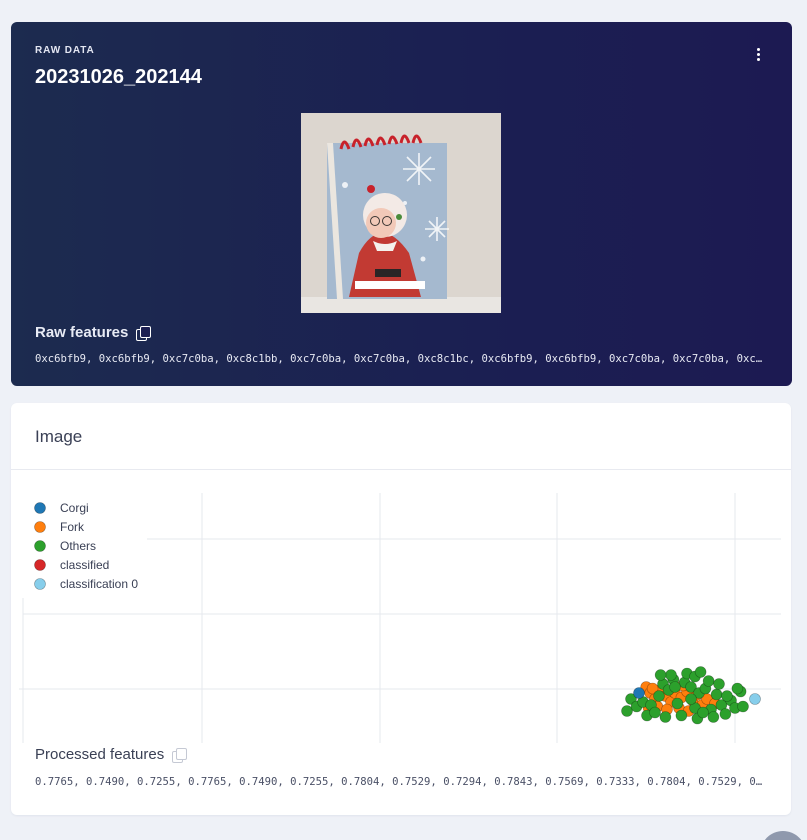 Image resolution: width=807 pixels, height=840 pixels. What do you see at coordinates (84, 565) in the screenshot?
I see `legend-label: classified` at bounding box center [84, 565].